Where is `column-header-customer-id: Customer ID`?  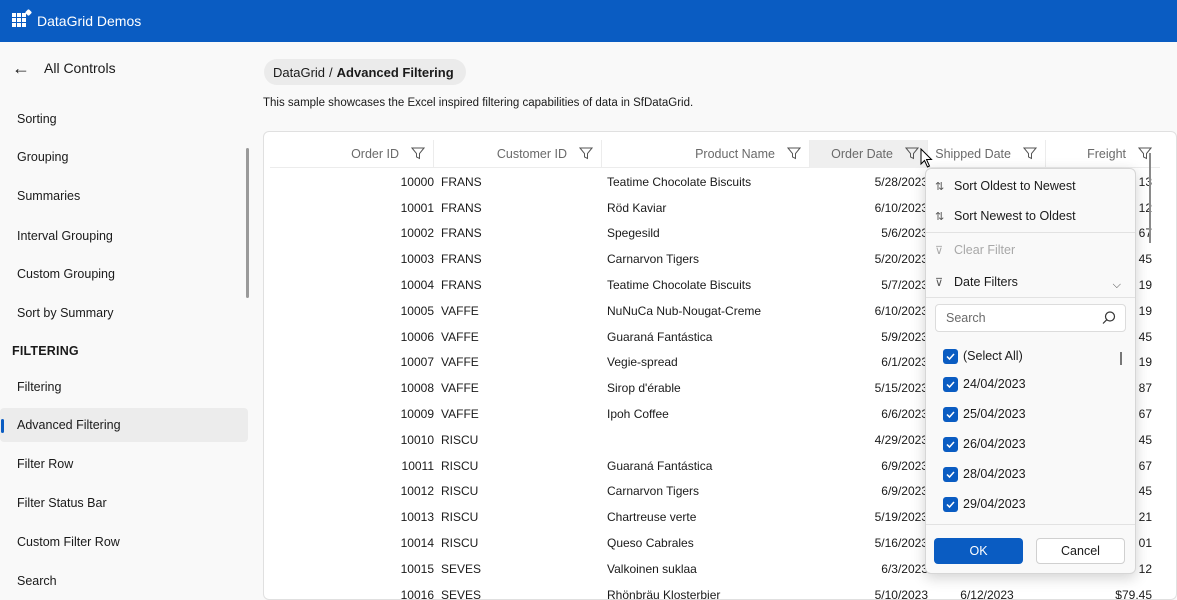
column-header-customer-id: Customer ID is located at coordinates (518, 154).